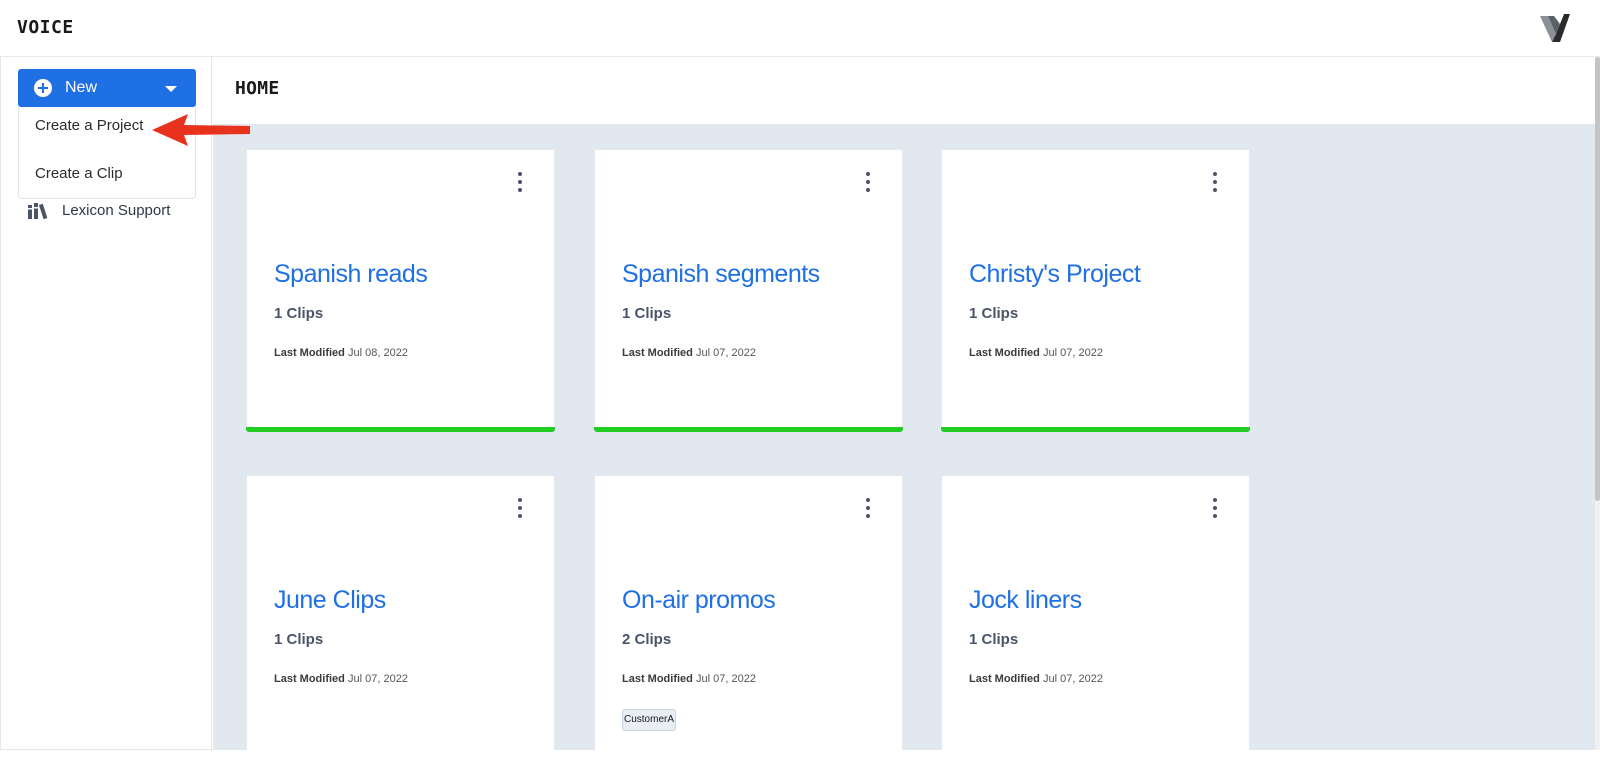 Image resolution: width=1600 pixels, height=773 pixels. I want to click on menu-item-create-project: Create a Project, so click(89, 125).